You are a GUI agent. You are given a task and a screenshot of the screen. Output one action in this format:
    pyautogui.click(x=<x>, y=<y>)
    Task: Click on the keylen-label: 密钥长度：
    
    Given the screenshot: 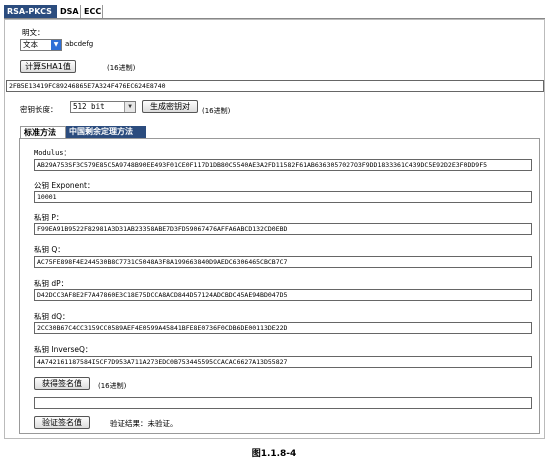 What is the action you would take?
    pyautogui.click(x=39, y=109)
    